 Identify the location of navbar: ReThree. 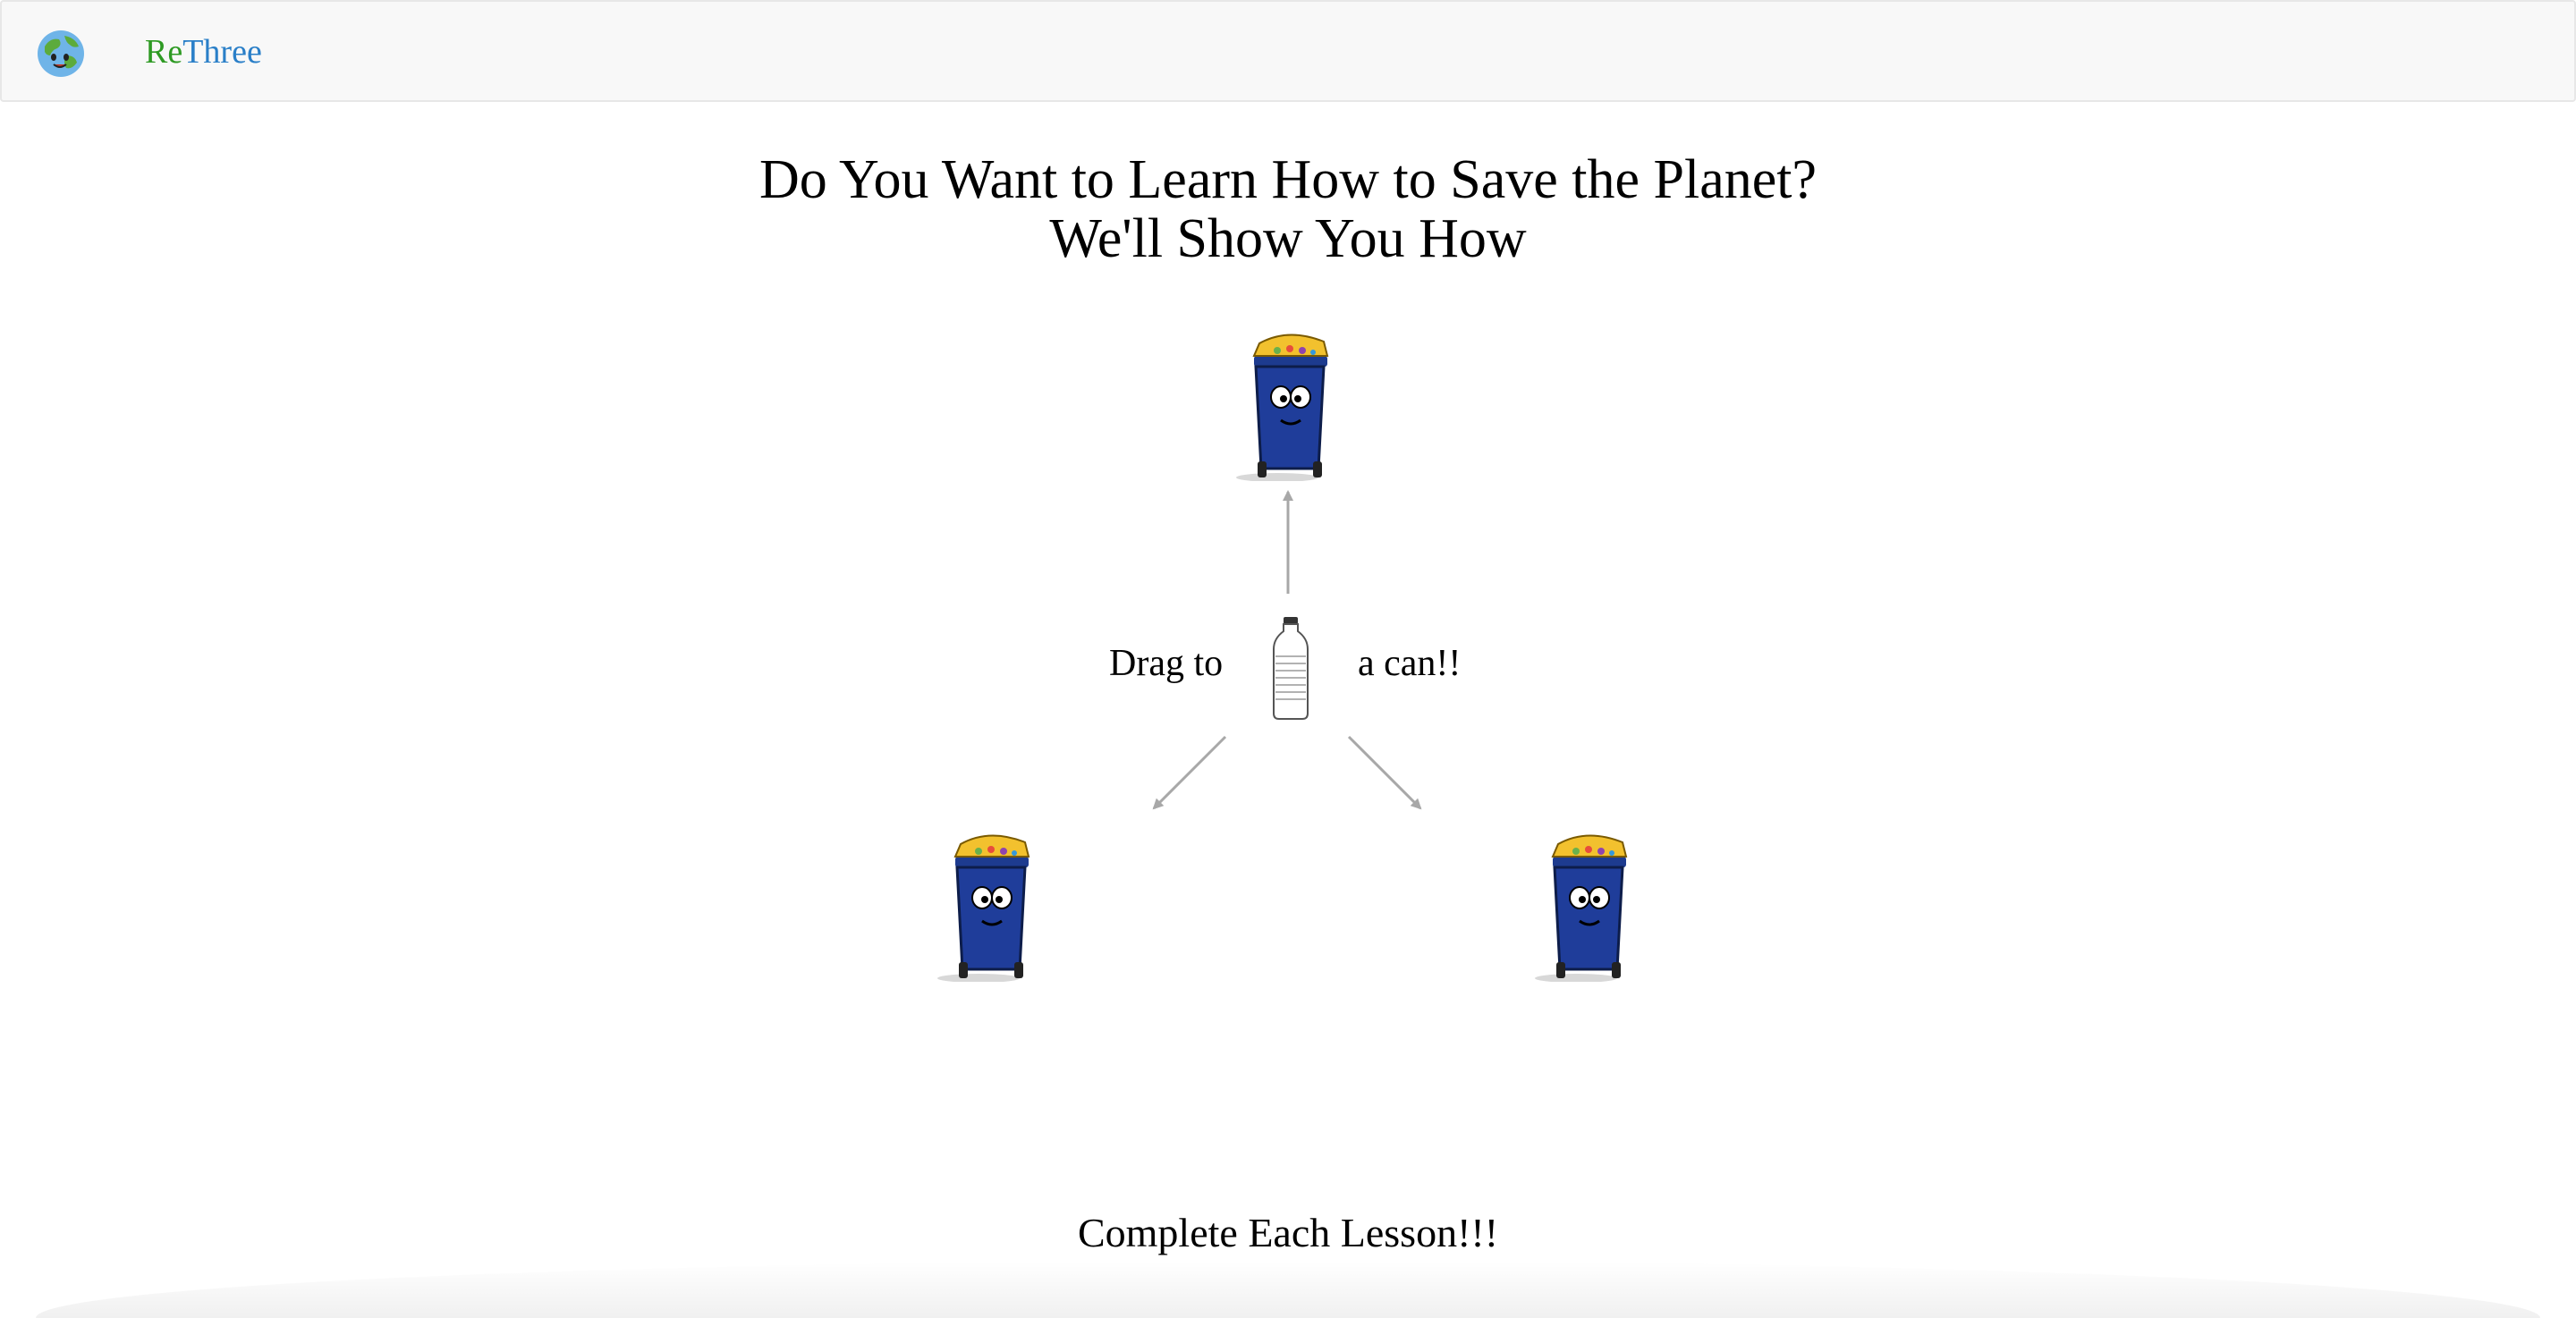
(1288, 51).